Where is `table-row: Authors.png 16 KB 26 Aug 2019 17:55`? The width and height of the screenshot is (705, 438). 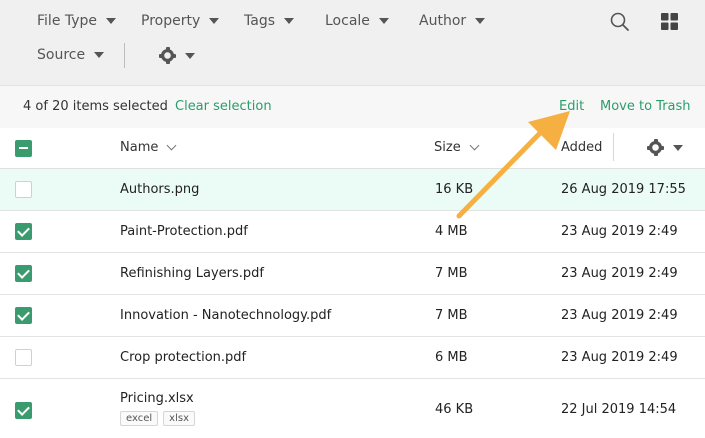 table-row: Authors.png 16 KB 26 Aug 2019 17:55 is located at coordinates (352, 190).